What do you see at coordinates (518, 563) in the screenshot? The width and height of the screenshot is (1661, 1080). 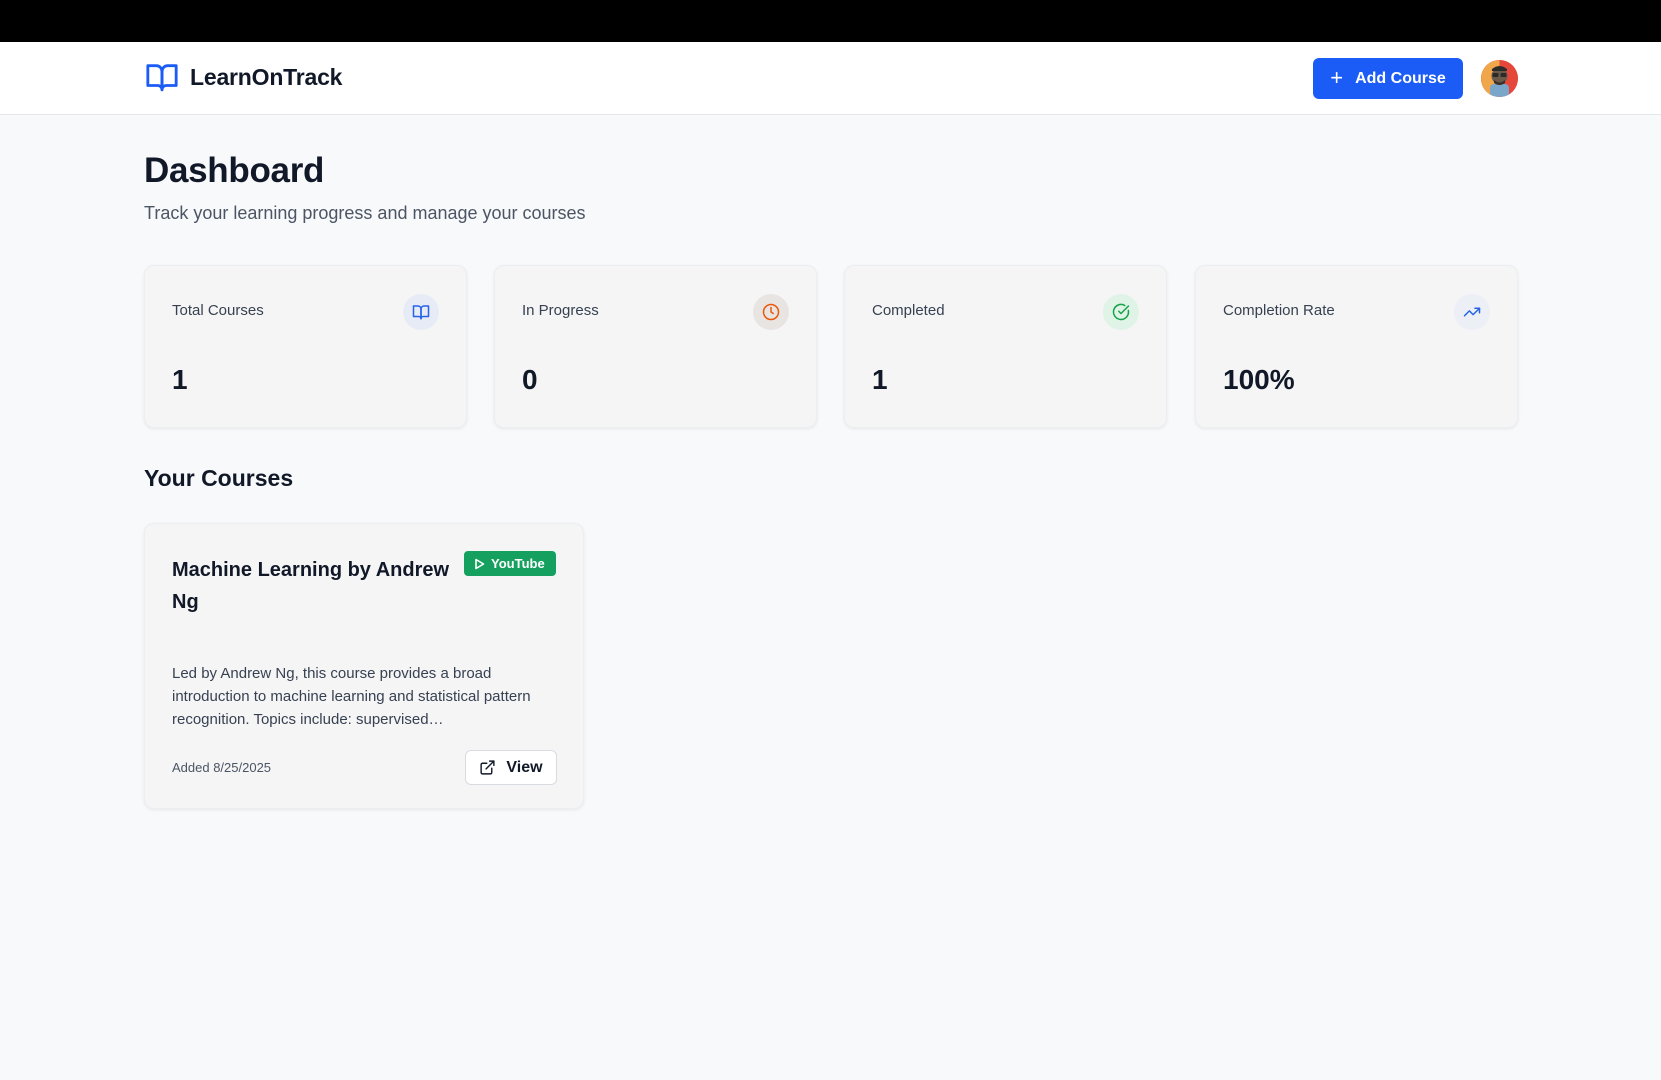 I see `source-badge-label: YouTube` at bounding box center [518, 563].